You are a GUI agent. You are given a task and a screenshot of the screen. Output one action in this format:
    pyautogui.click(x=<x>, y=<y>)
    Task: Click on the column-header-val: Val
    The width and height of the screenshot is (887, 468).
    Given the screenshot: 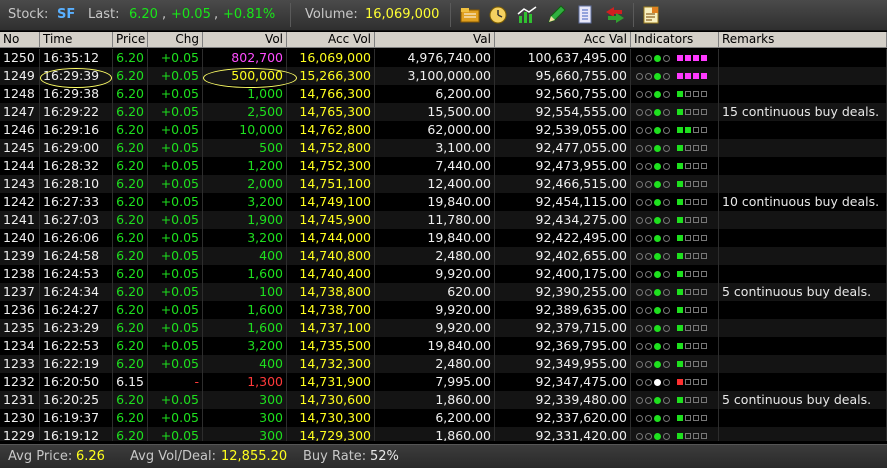 What is the action you would take?
    pyautogui.click(x=435, y=40)
    